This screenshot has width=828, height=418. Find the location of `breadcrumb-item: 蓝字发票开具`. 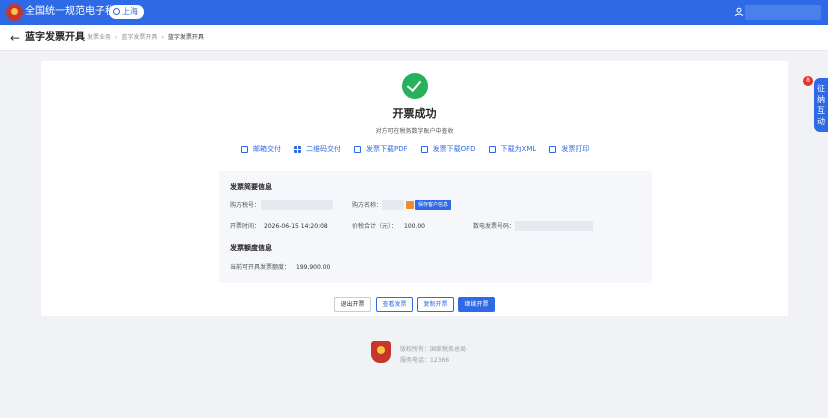

breadcrumb-item: 蓝字发票开具 is located at coordinates (139, 37).